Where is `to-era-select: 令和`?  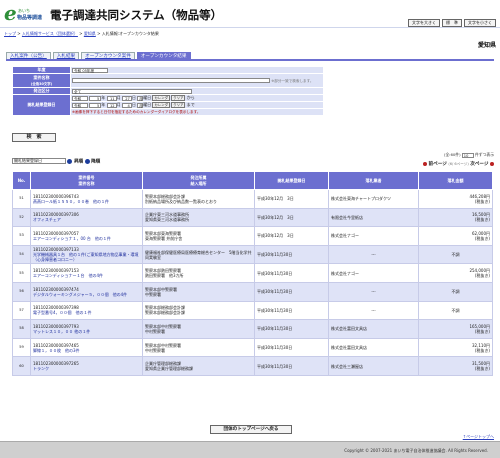
to-era-select: 令和 is located at coordinates (80, 105).